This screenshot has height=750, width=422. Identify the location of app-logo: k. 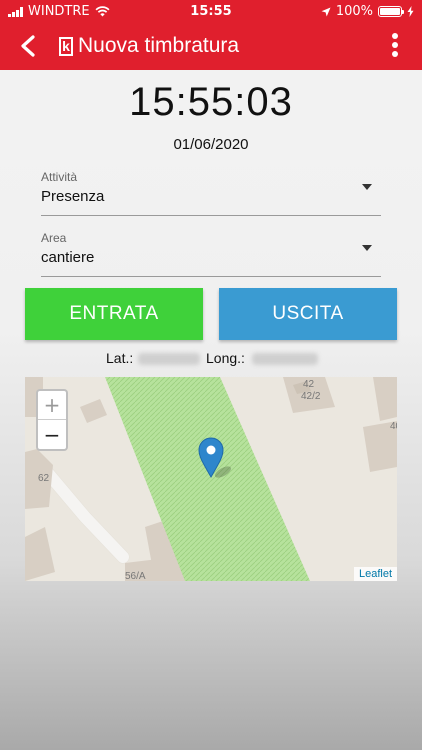
(66, 46).